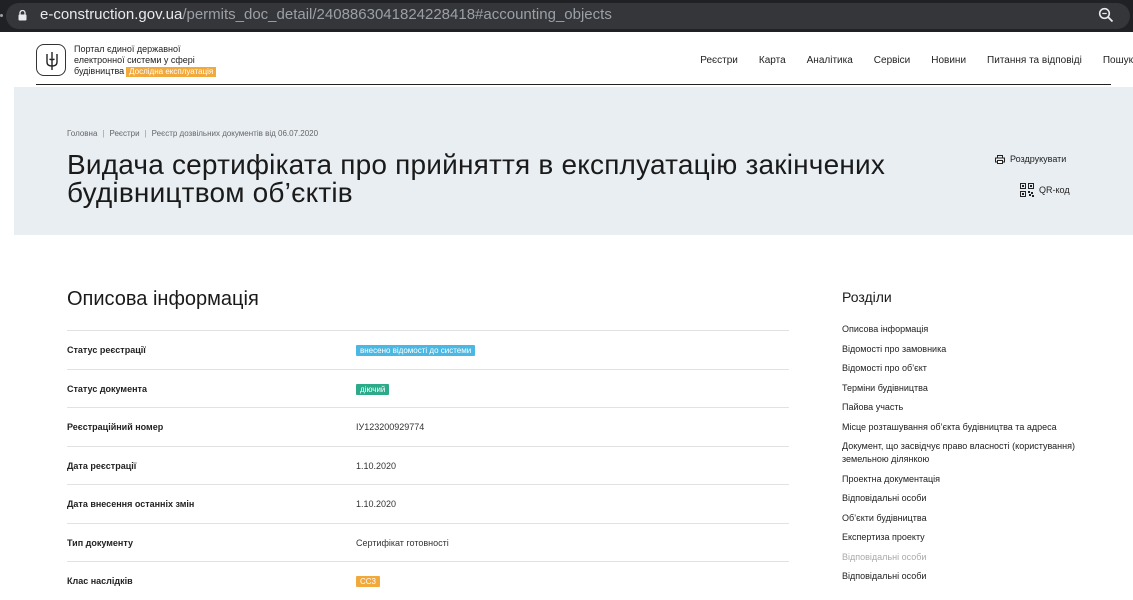 The height and width of the screenshot is (600, 1133). I want to click on print-label: Роздрукувати, so click(1038, 159).